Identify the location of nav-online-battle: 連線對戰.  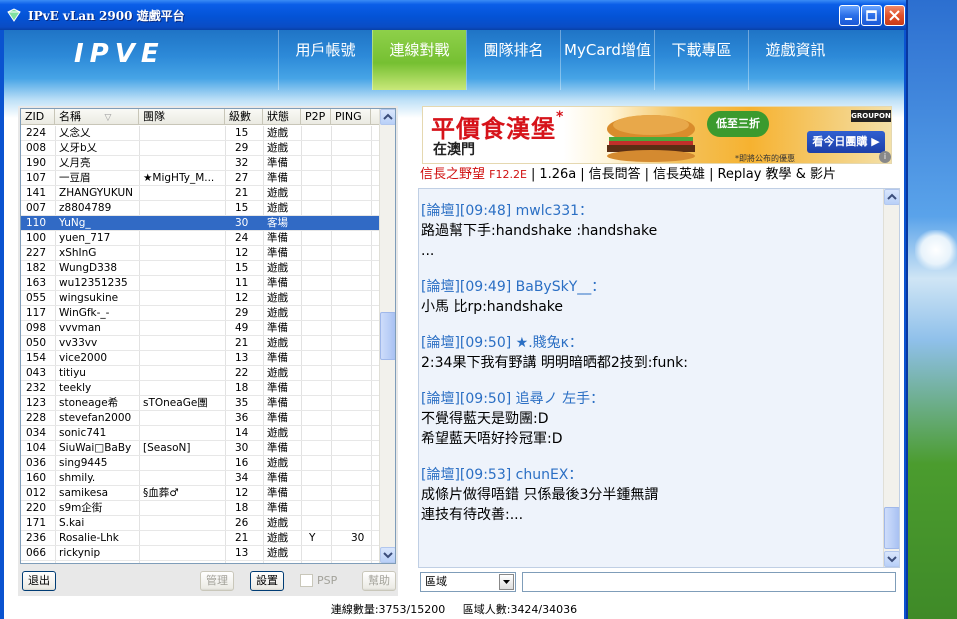
(419, 60).